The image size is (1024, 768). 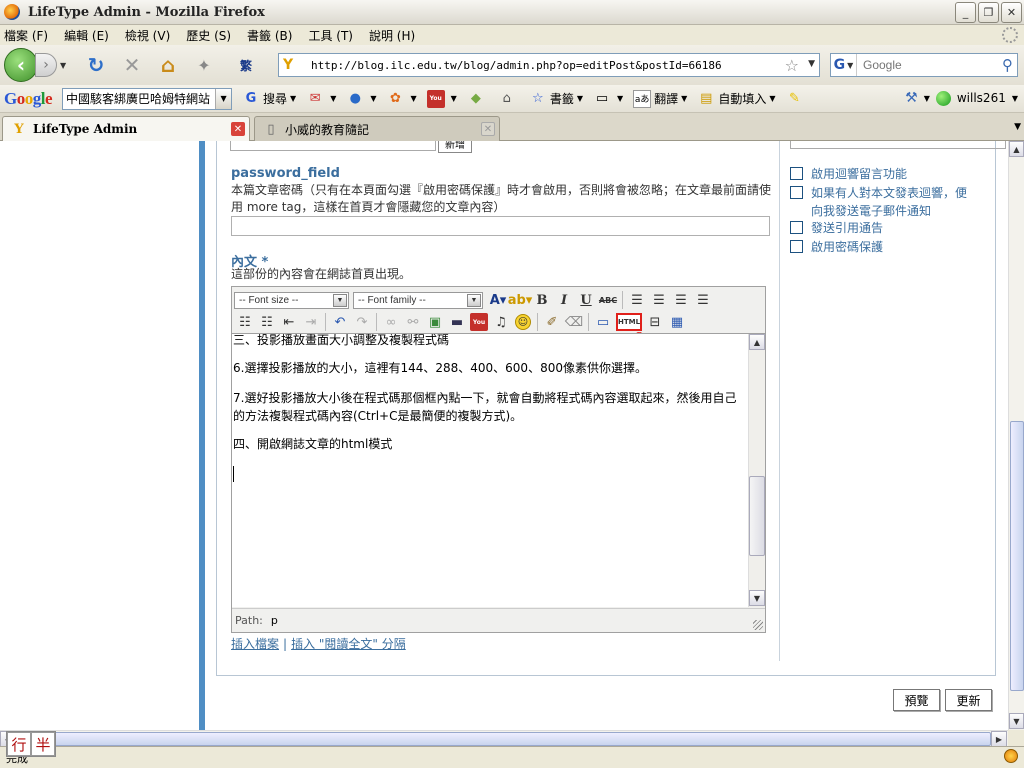 What do you see at coordinates (796, 192) in the screenshot?
I see `email-notify-checkbox` at bounding box center [796, 192].